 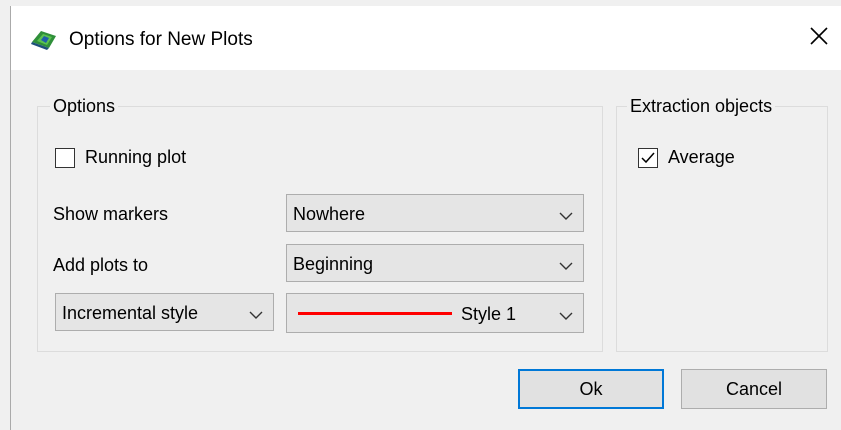 I want to click on show-markers-value: Nowhere, so click(x=329, y=214).